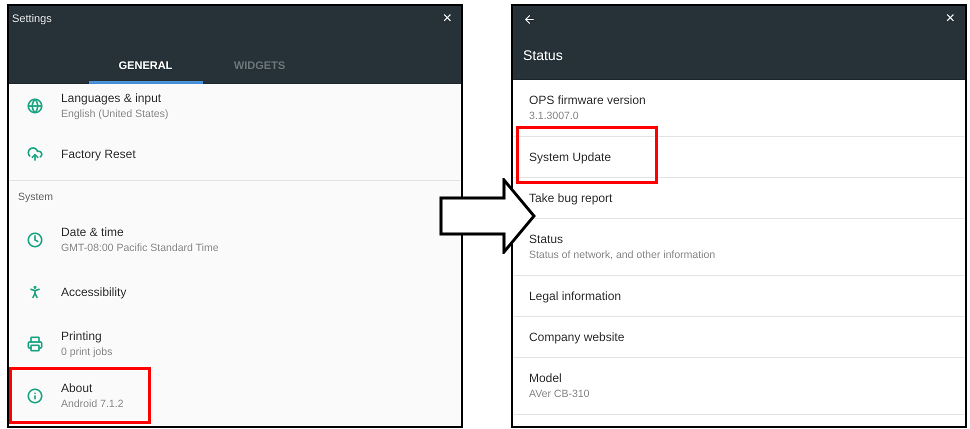 The height and width of the screenshot is (429, 970). Describe the element at coordinates (92, 404) in the screenshot. I see `item-subtitle: Android 7.1.2` at that location.